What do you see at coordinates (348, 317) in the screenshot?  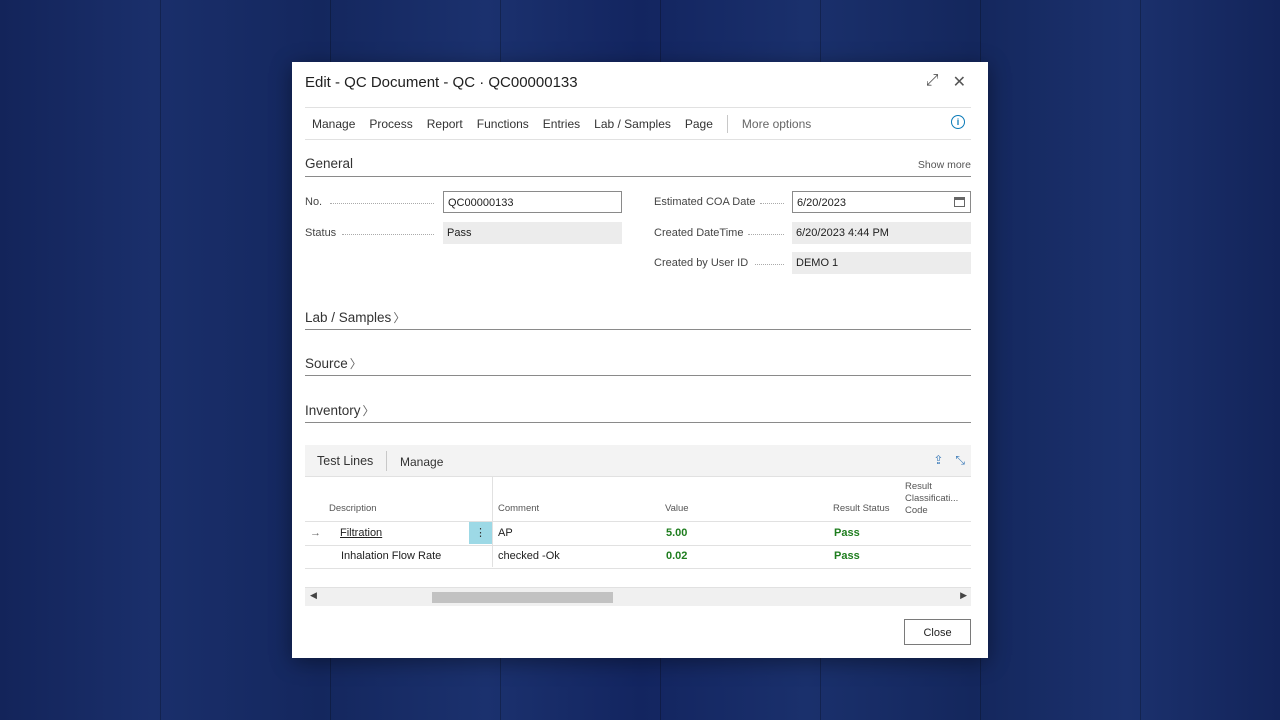 I see `lab-samples-heading: Lab / Samples` at bounding box center [348, 317].